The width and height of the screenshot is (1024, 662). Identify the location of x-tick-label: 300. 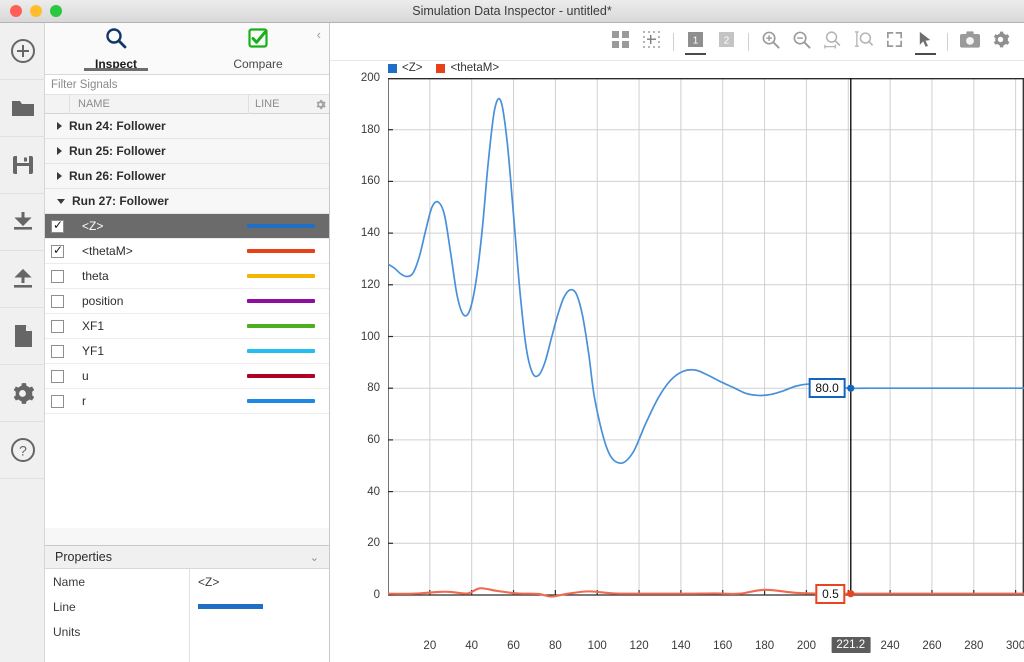
(1015, 646).